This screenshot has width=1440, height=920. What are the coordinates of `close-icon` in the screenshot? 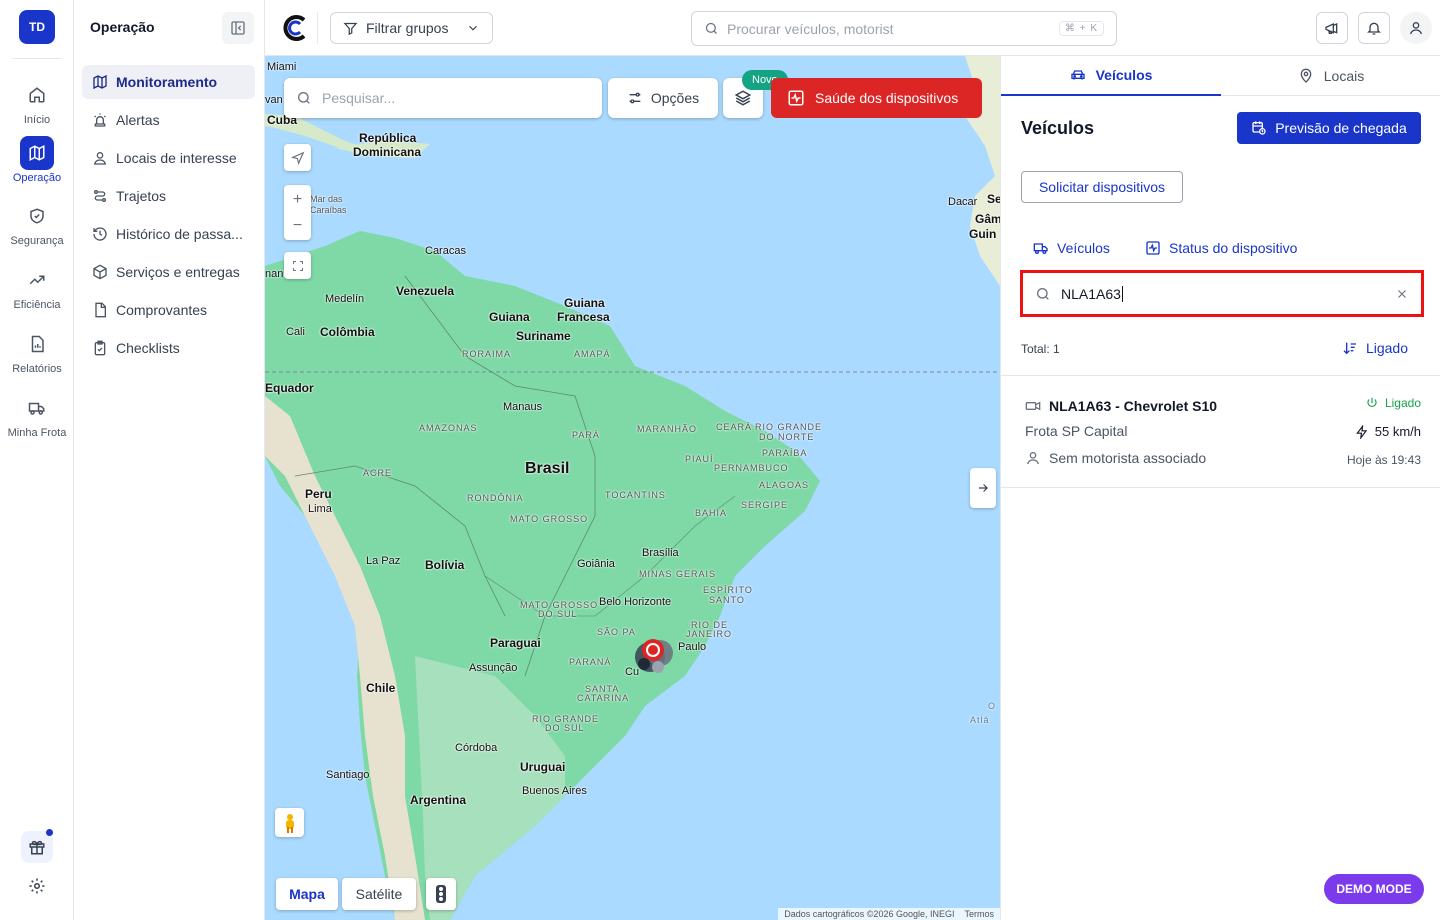 It's located at (1402, 294).